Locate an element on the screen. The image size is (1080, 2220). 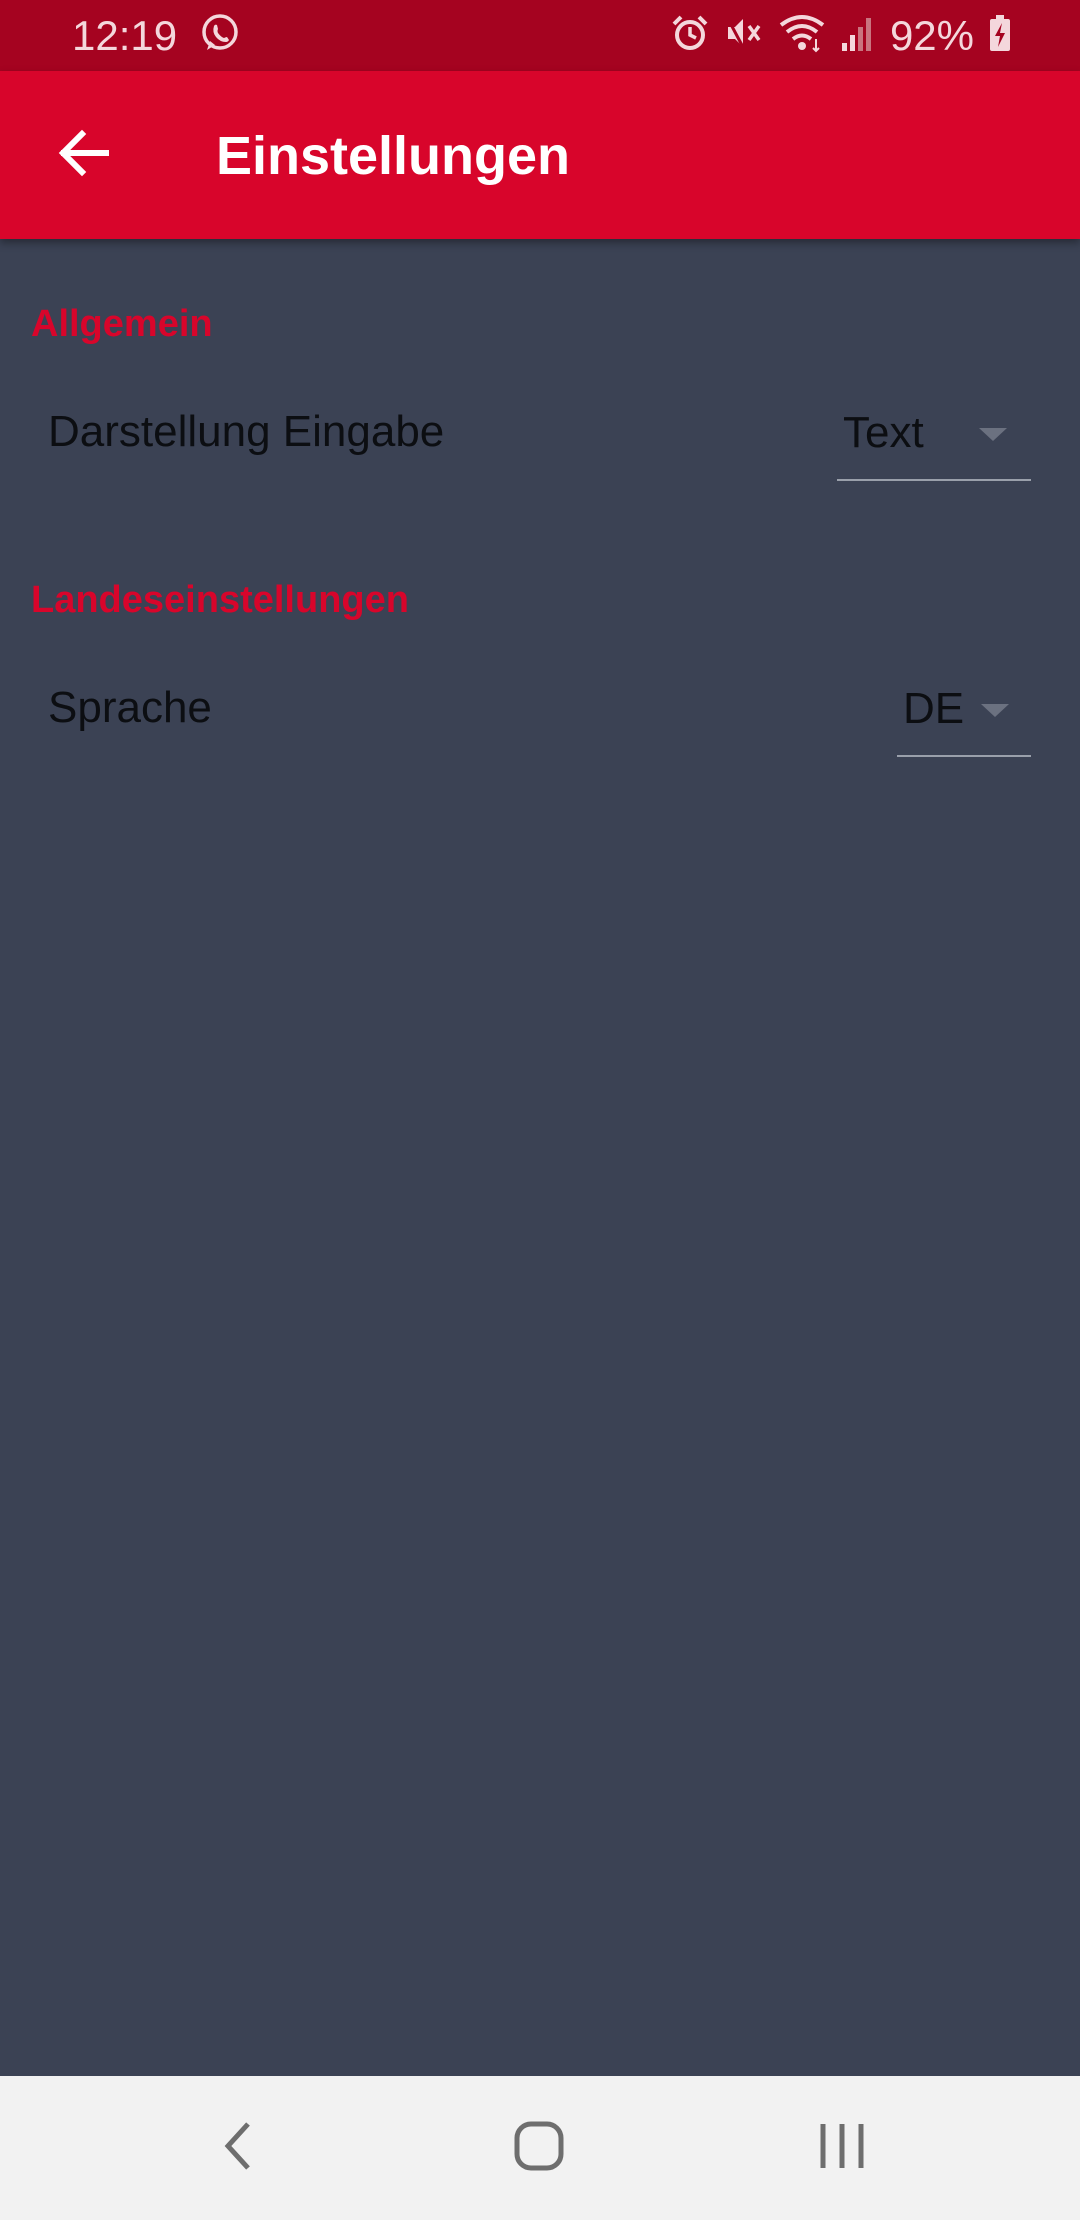
back-button is located at coordinates (84, 155).